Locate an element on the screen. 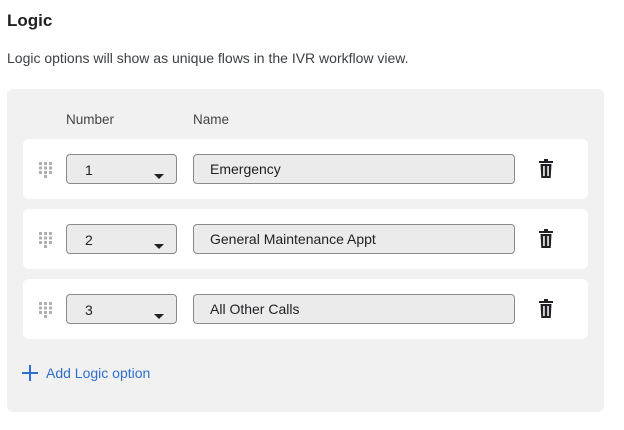  number-select: 3 is located at coordinates (121, 309).